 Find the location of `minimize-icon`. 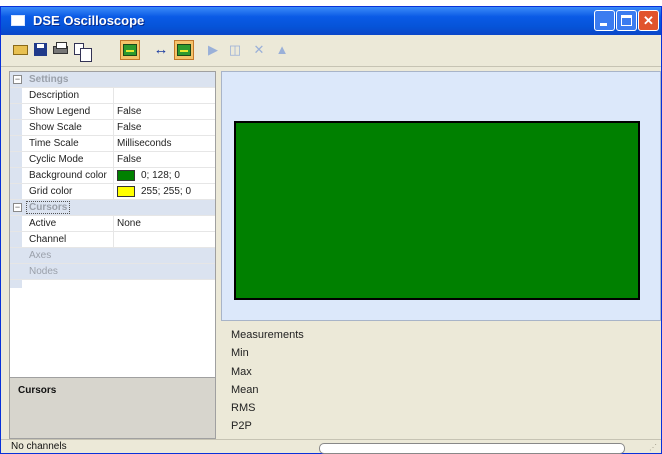

minimize-icon is located at coordinates (603, 24).